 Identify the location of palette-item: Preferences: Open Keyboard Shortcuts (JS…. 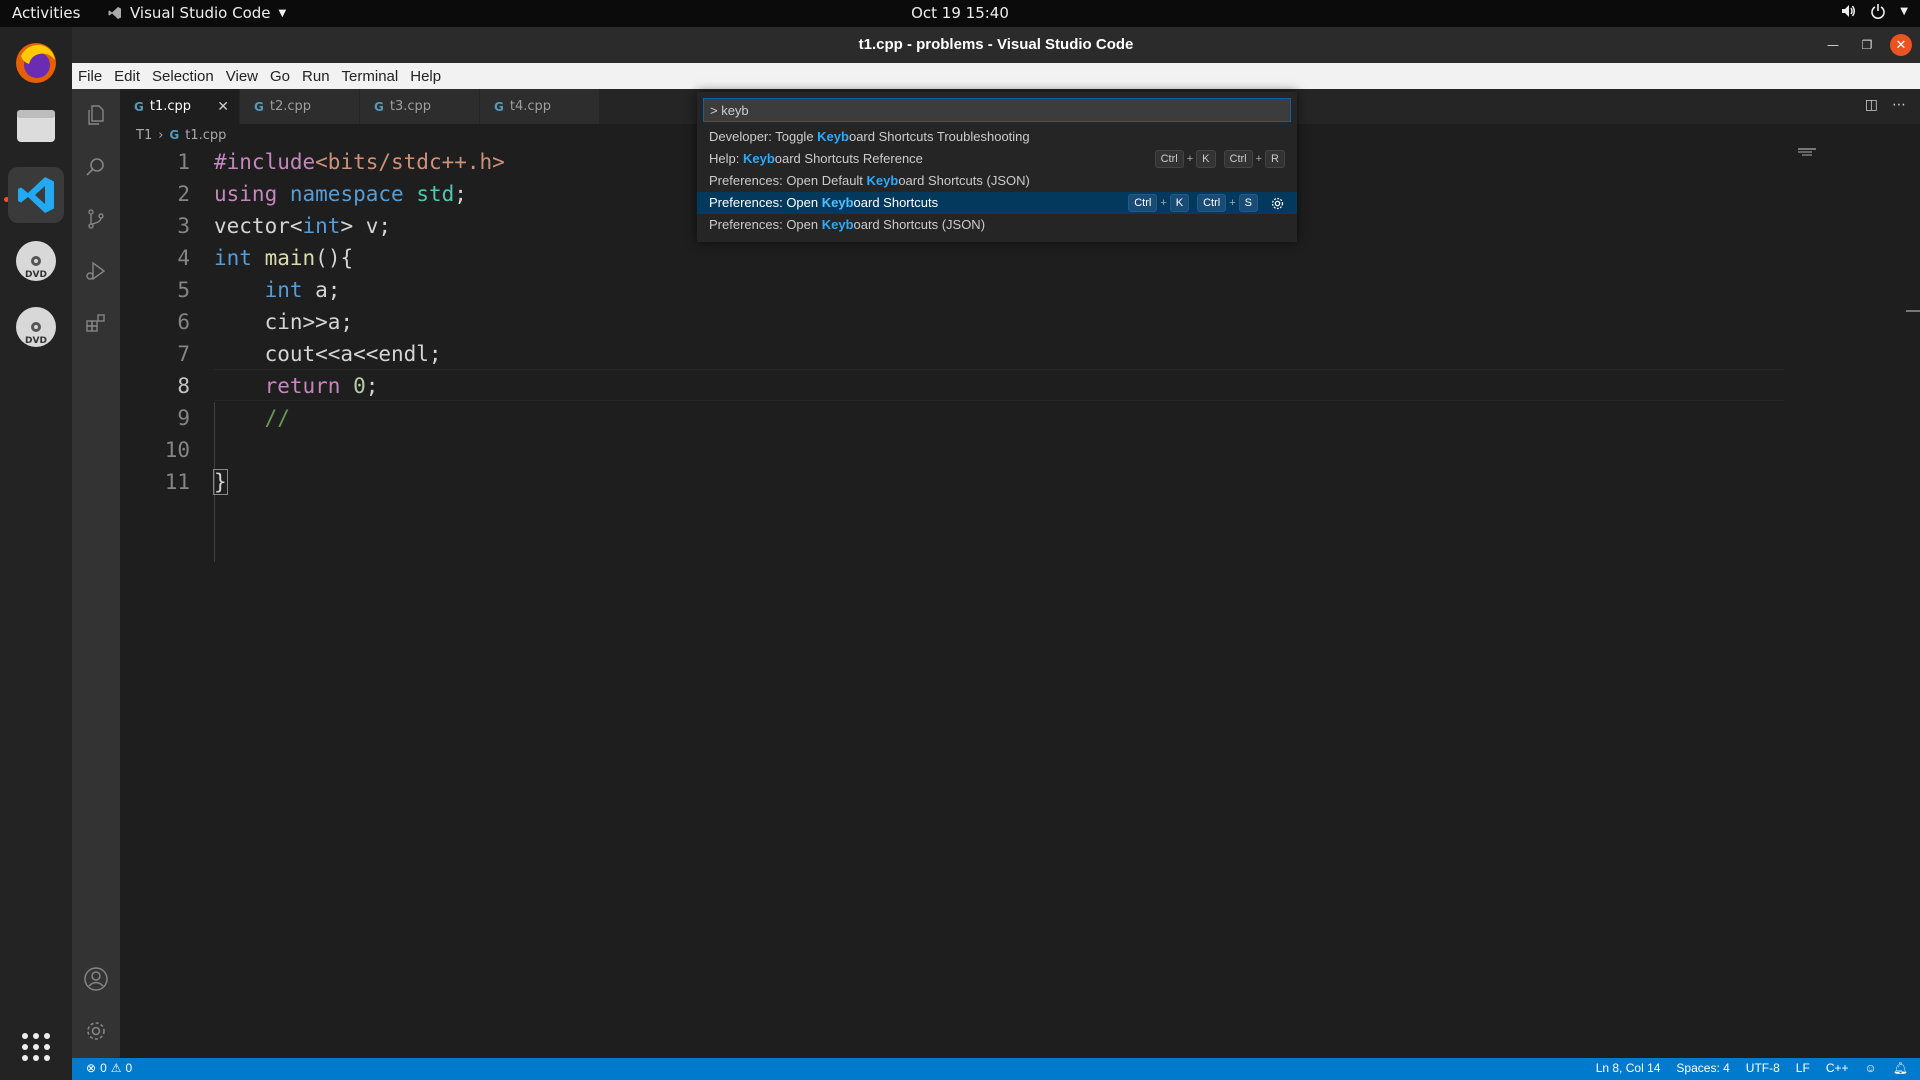
(997, 225).